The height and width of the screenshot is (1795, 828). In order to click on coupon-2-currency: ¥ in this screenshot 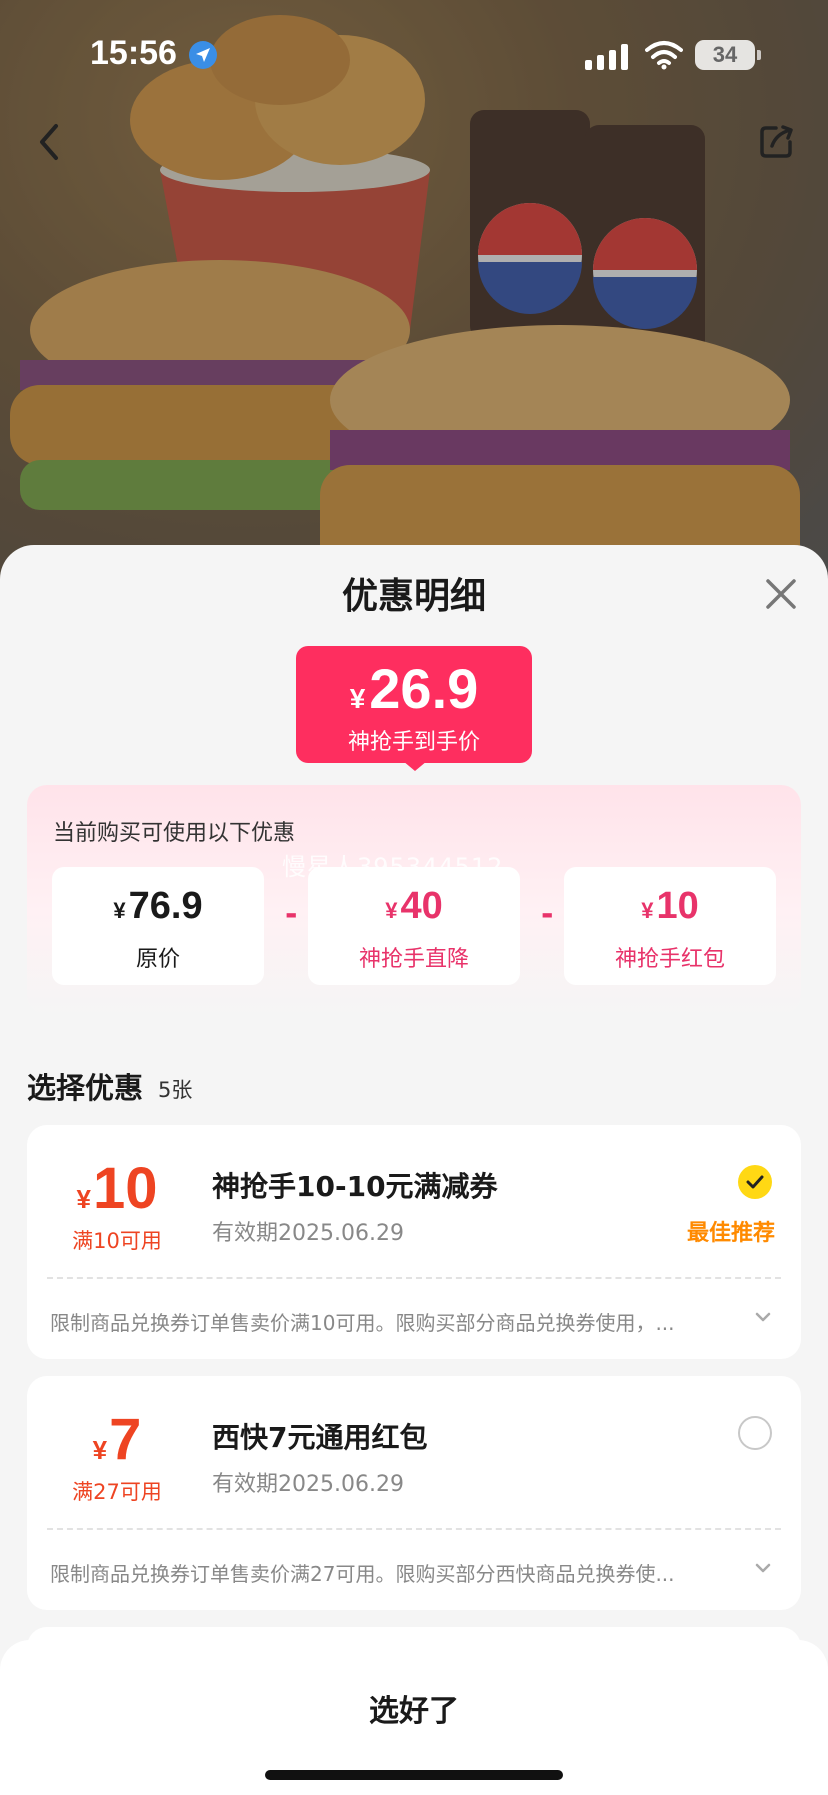, I will do `click(100, 1450)`.